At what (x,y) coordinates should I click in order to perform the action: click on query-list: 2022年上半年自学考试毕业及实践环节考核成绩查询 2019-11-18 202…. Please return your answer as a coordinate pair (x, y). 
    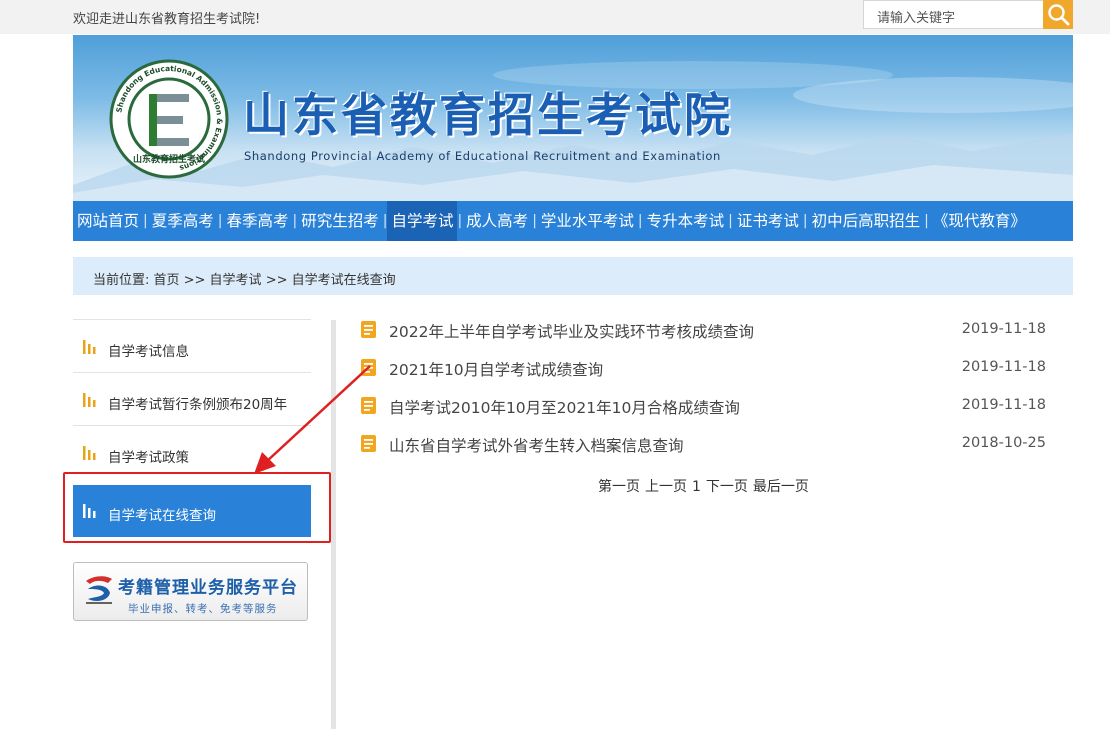
    Looking at the image, I should click on (705, 394).